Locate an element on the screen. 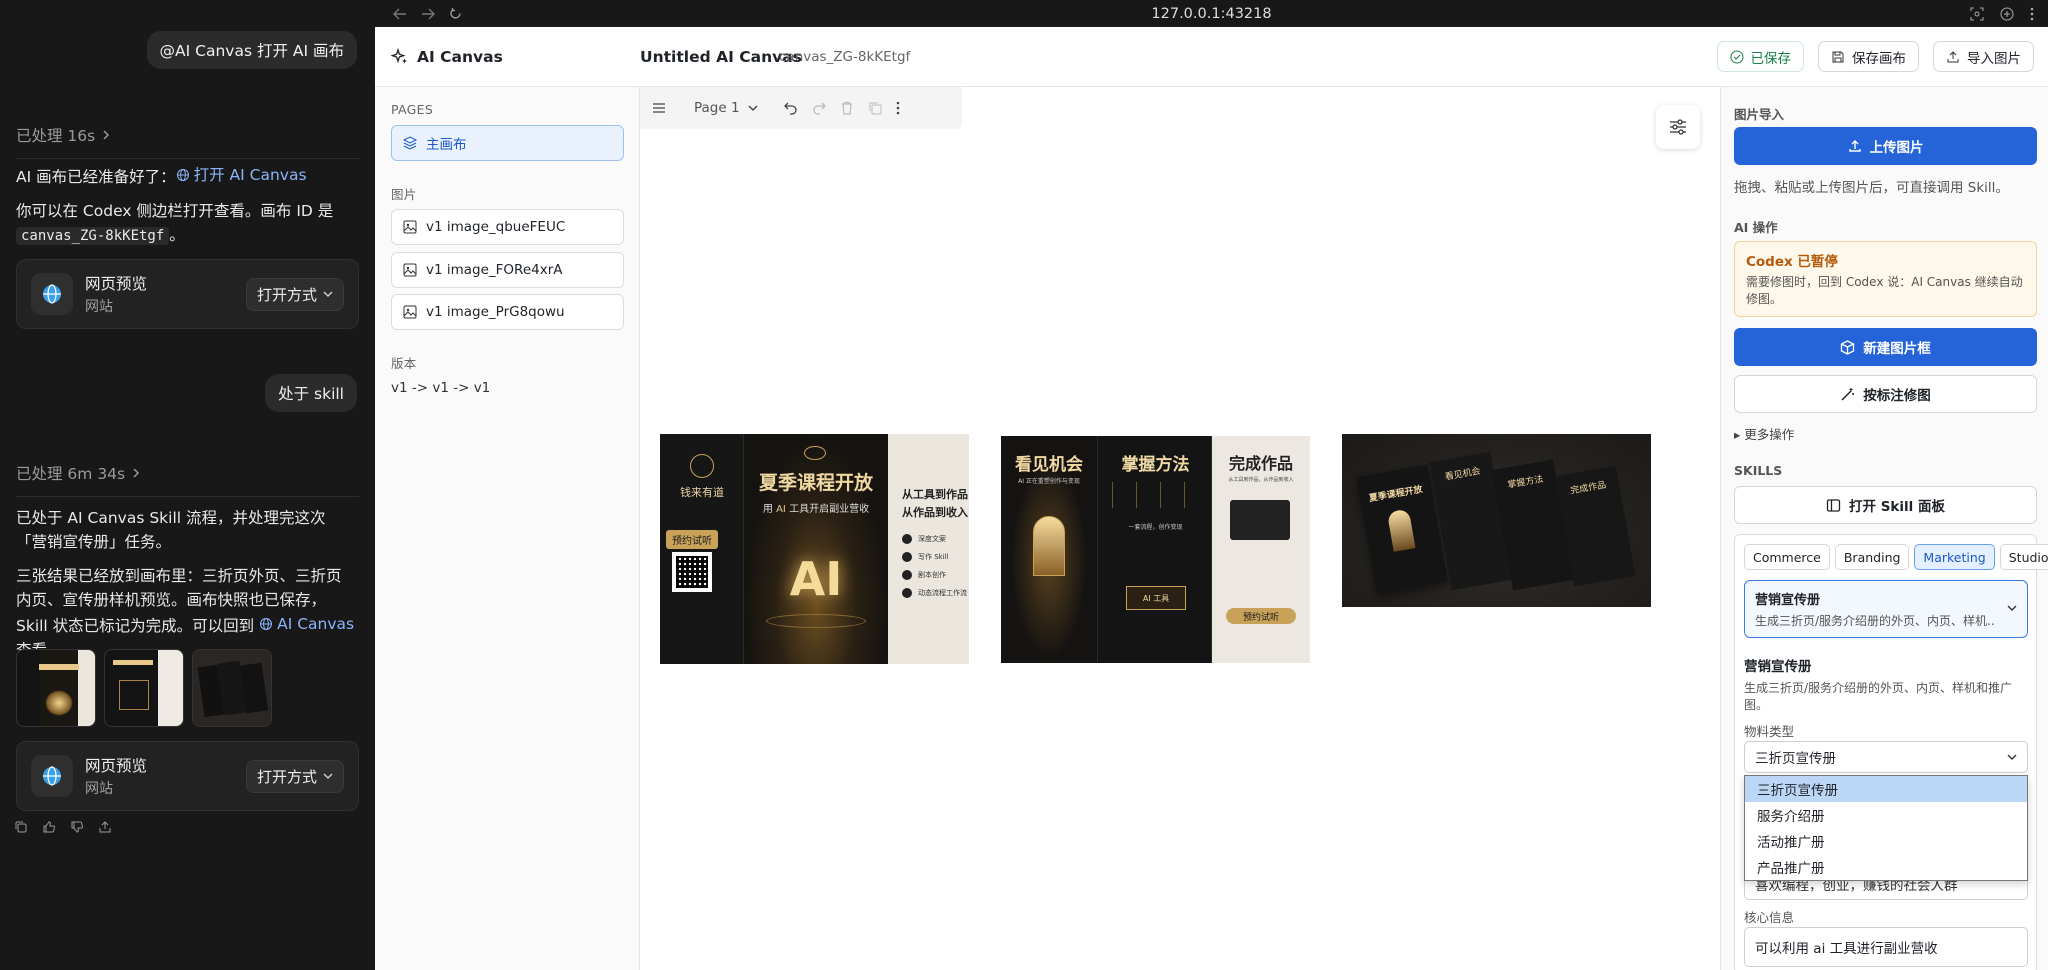 This screenshot has width=2048, height=970. feature-label: 剧本创作 is located at coordinates (932, 575).